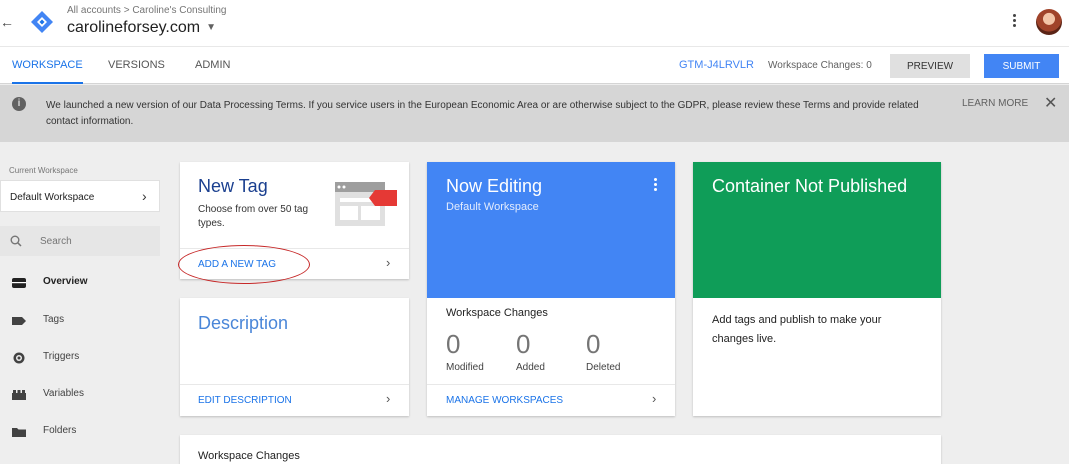 The image size is (1069, 464). Describe the element at coordinates (603, 367) in the screenshot. I see `stat-label: Deleted` at that location.